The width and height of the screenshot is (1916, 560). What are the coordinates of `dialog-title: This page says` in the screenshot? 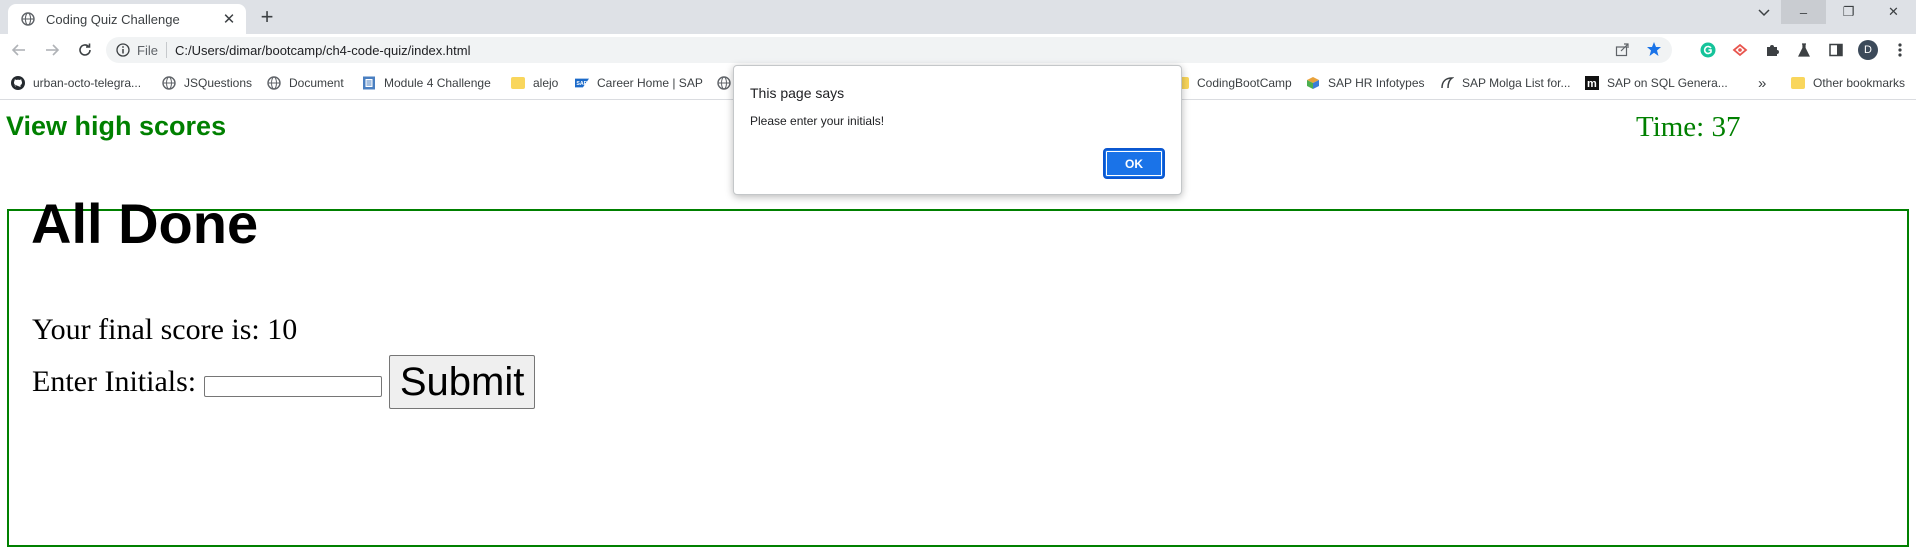 It's located at (797, 93).